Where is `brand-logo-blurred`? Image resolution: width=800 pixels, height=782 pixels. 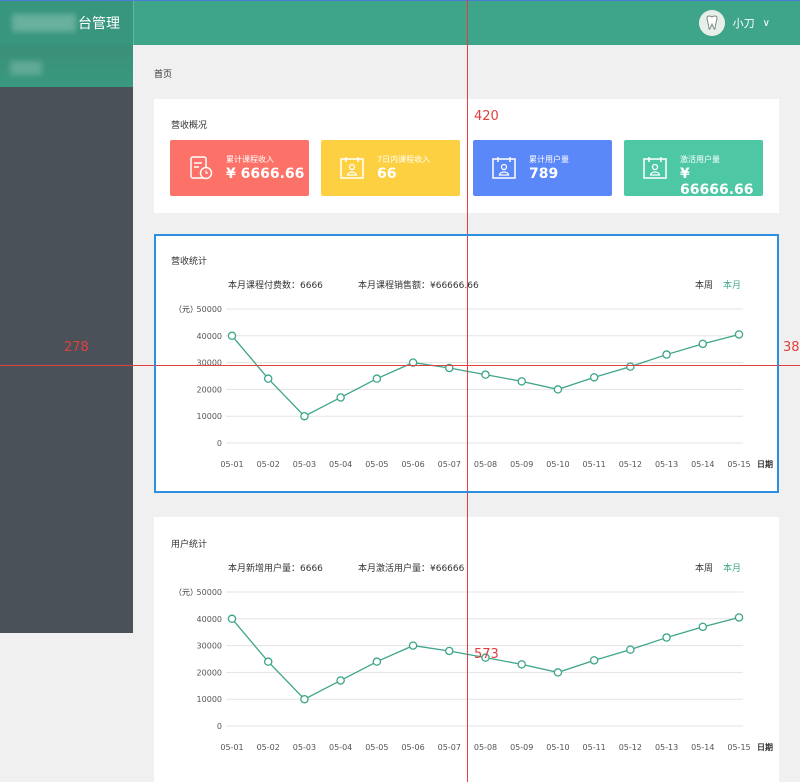 brand-logo-blurred is located at coordinates (44, 23).